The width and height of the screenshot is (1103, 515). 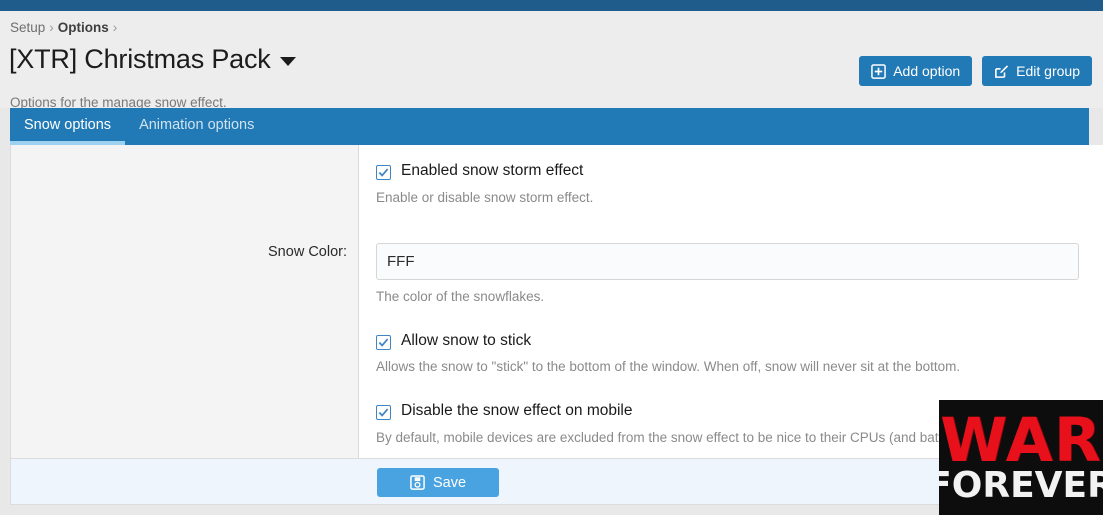 I want to click on plus-square-icon, so click(x=879, y=71).